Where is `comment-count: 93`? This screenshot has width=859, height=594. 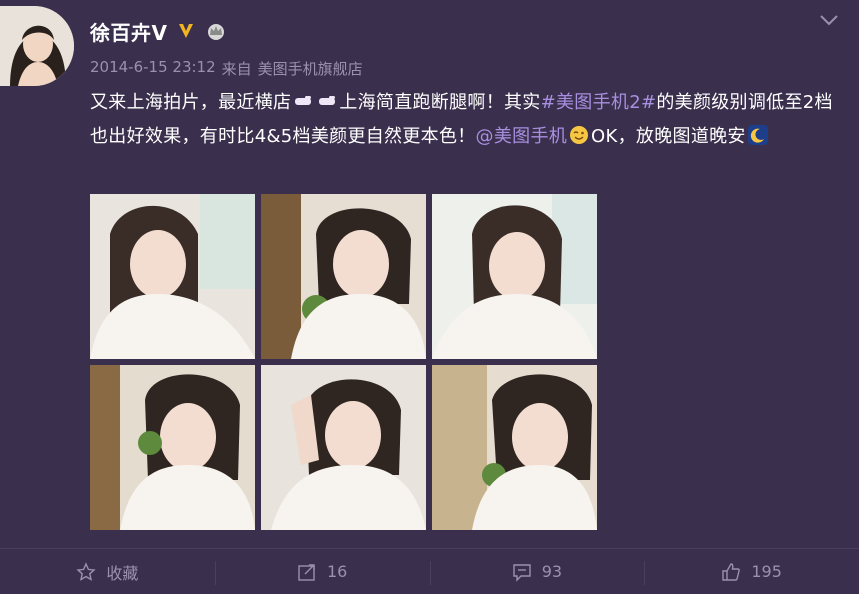 comment-count: 93 is located at coordinates (552, 571).